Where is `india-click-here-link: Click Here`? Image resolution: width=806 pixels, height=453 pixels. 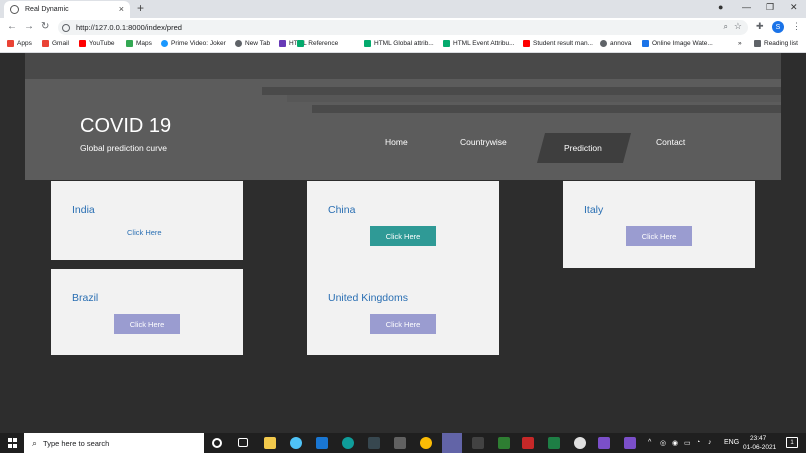
india-click-here-link: Click Here is located at coordinates (144, 232).